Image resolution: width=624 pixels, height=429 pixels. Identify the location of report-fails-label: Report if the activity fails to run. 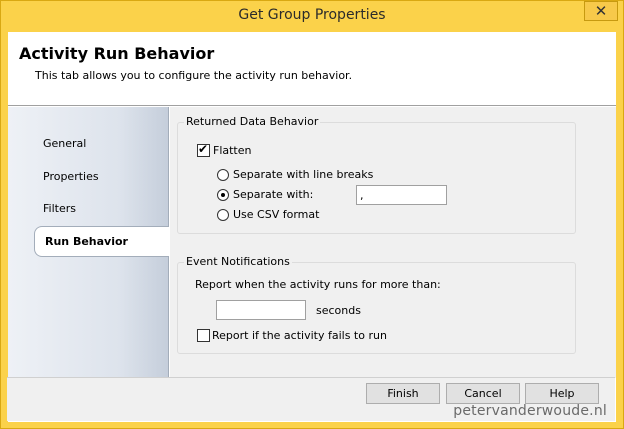
(299, 335).